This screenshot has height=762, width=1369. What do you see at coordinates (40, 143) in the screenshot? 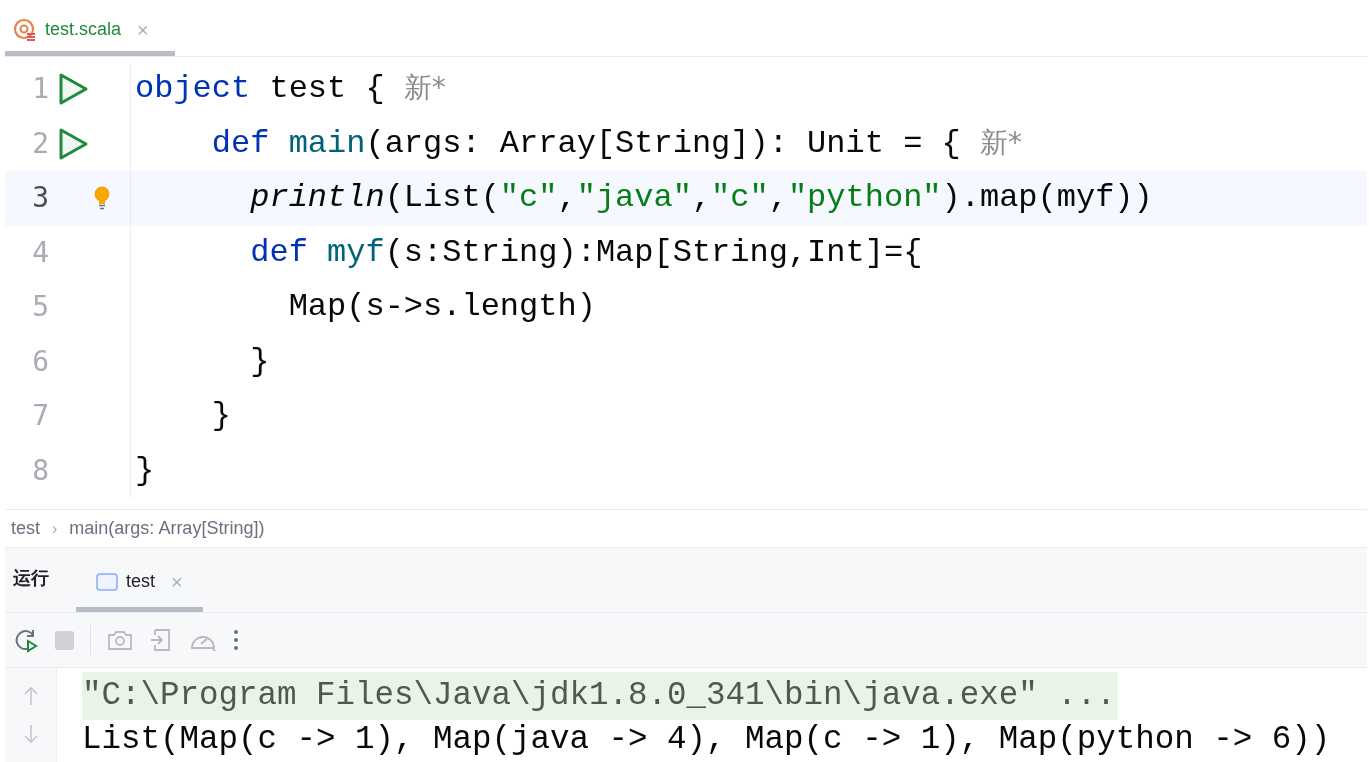
I see `line-number: 2` at bounding box center [40, 143].